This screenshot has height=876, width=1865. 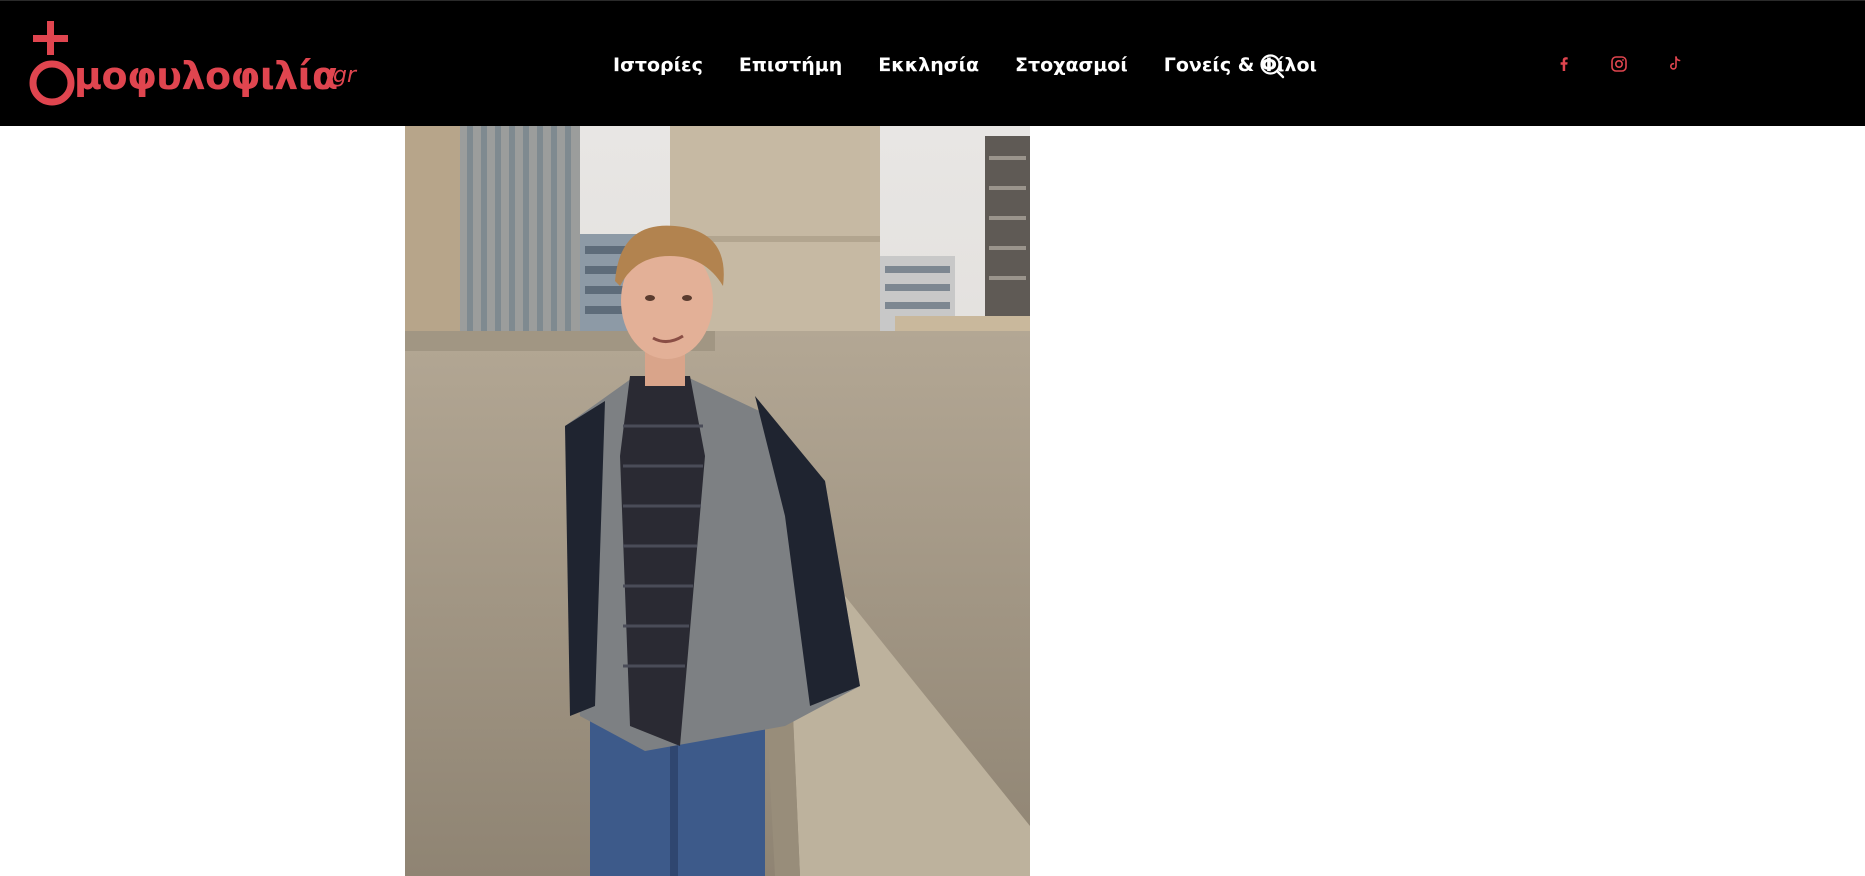 I want to click on nav-item-church: Εκκλησία, so click(x=928, y=65).